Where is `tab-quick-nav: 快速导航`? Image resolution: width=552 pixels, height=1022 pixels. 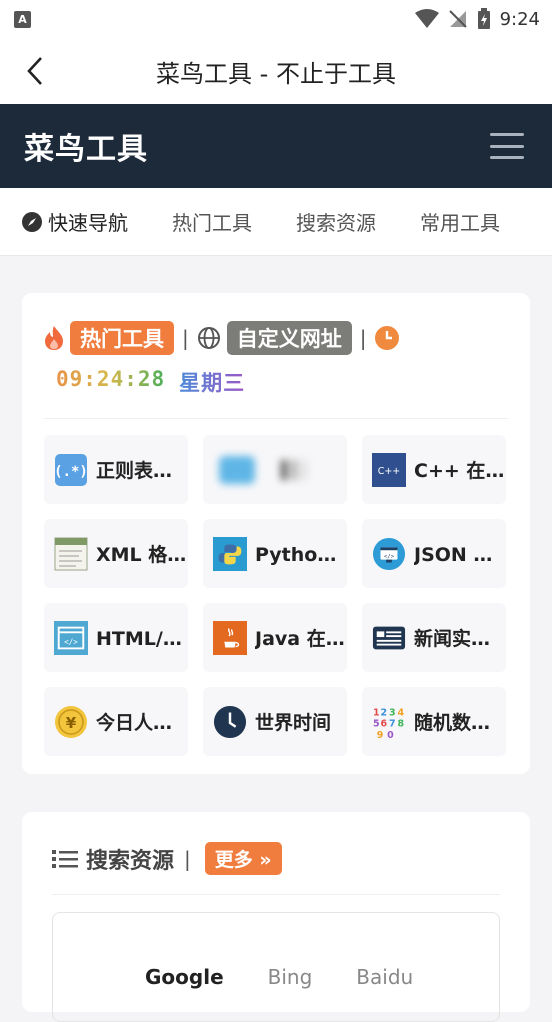 tab-quick-nav: 快速导航 is located at coordinates (75, 221).